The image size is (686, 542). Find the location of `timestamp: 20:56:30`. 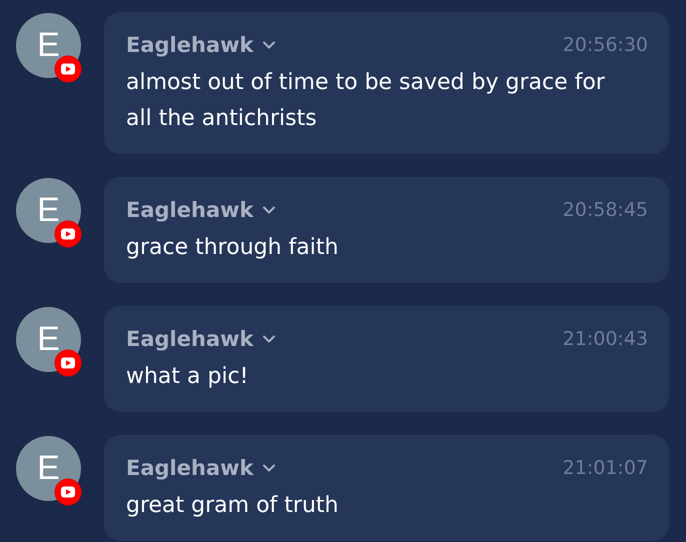

timestamp: 20:56:30 is located at coordinates (605, 45).